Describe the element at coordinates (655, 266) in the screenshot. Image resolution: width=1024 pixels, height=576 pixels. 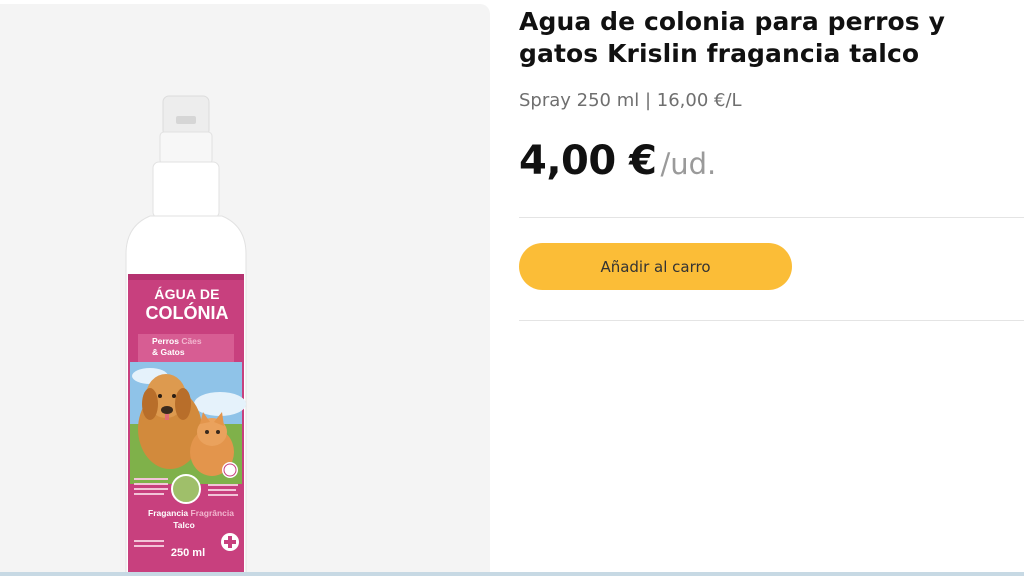
I see `add-to-cart-button: Añadir al carro` at that location.